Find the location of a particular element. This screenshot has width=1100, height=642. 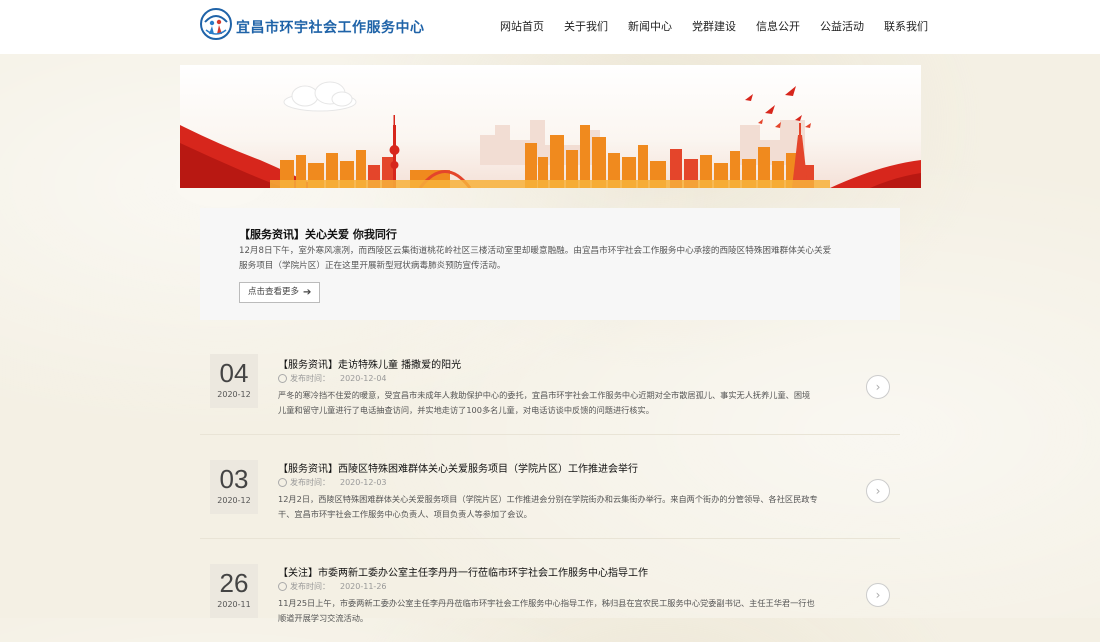

nav-charity: 公益活动 is located at coordinates (842, 26).